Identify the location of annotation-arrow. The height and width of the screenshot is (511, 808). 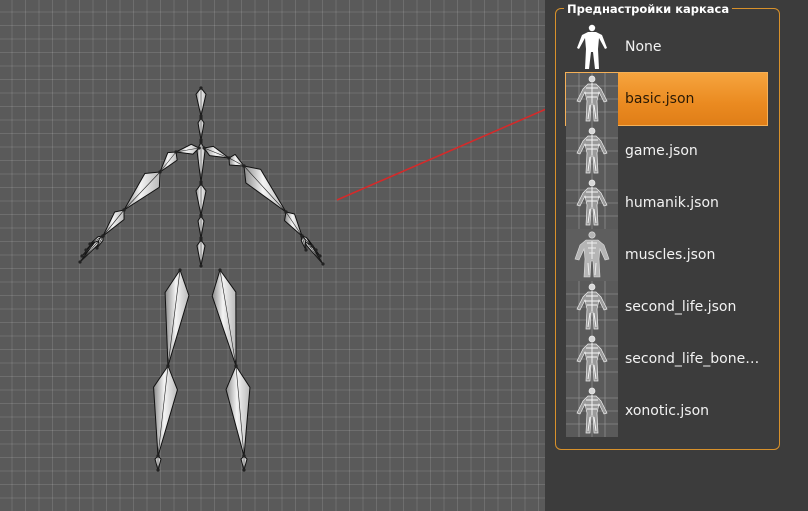
(440, 154).